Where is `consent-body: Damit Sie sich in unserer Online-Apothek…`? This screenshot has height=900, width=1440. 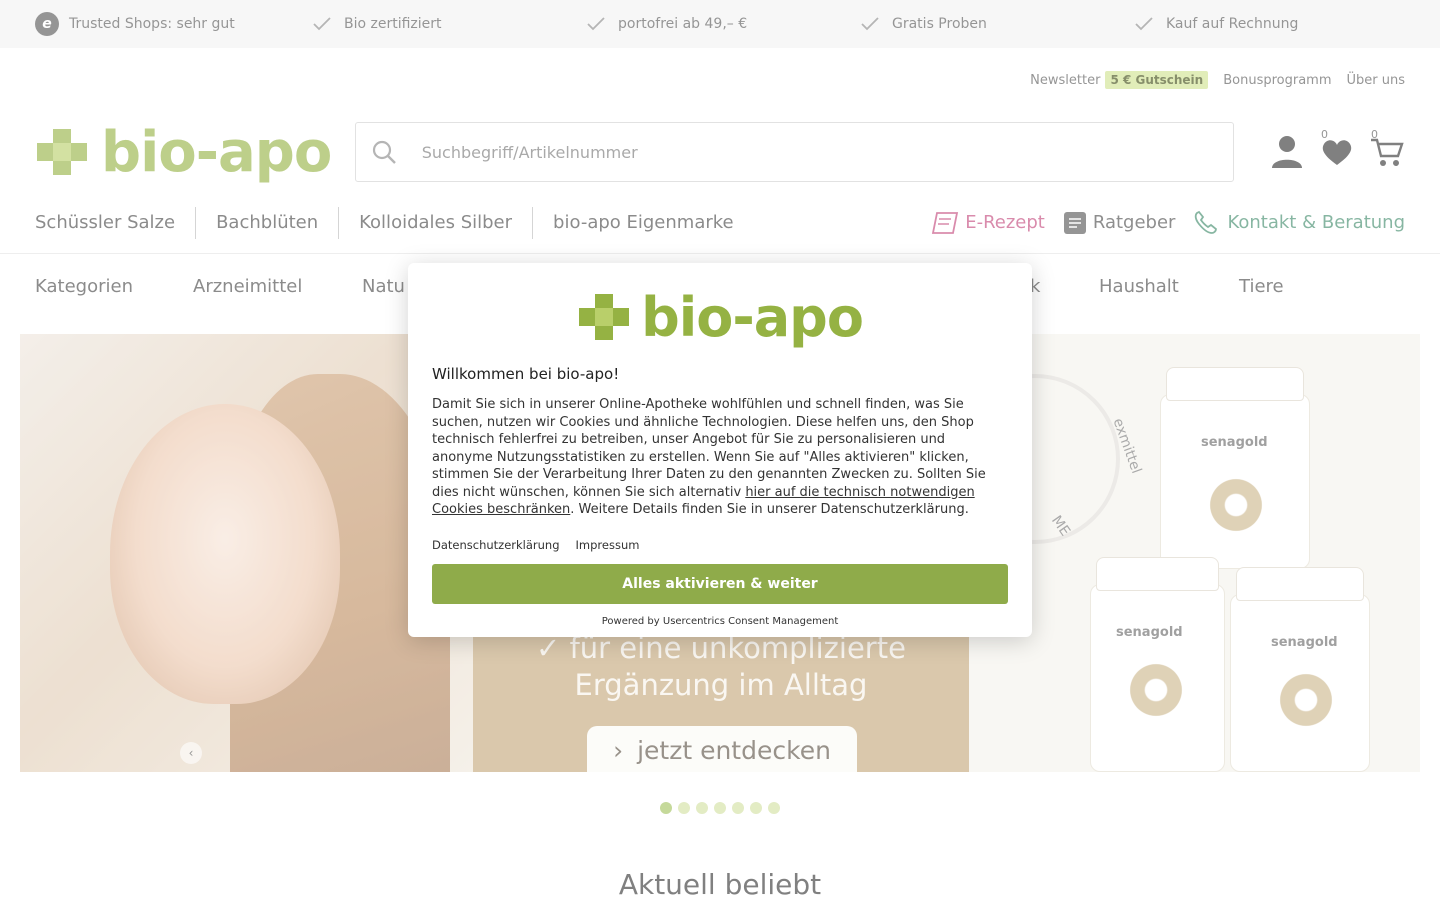 consent-body: Damit Sie sich in unserer Online-Apothek… is located at coordinates (720, 457).